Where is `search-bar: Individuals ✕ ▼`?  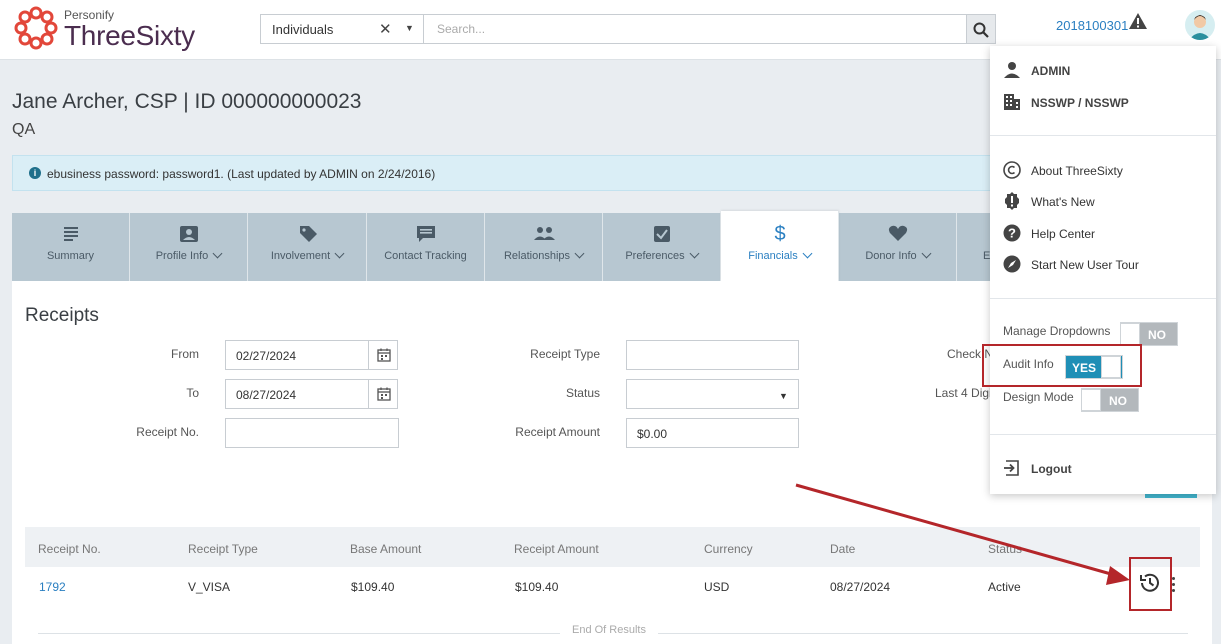 search-bar: Individuals ✕ ▼ is located at coordinates (613, 29).